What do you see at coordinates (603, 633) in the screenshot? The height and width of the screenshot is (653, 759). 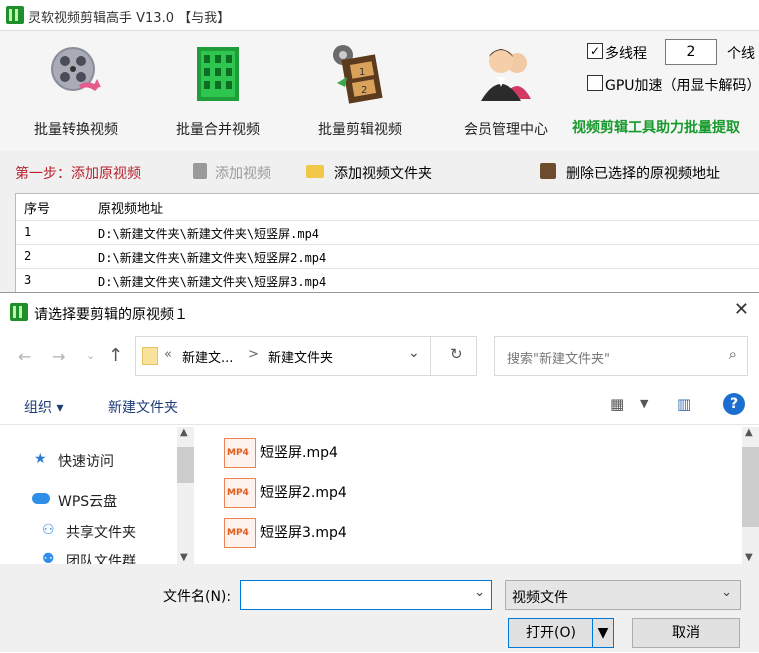 I see `open-dropdown-icon: ▼` at bounding box center [603, 633].